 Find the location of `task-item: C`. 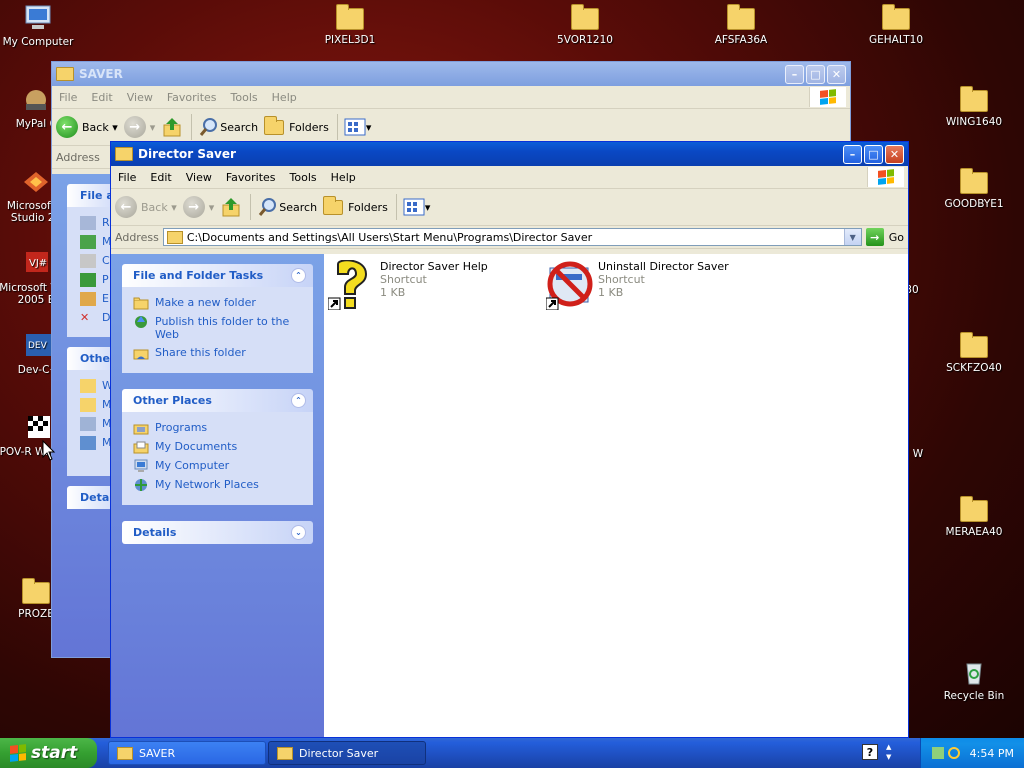

task-item: C is located at coordinates (95, 261).